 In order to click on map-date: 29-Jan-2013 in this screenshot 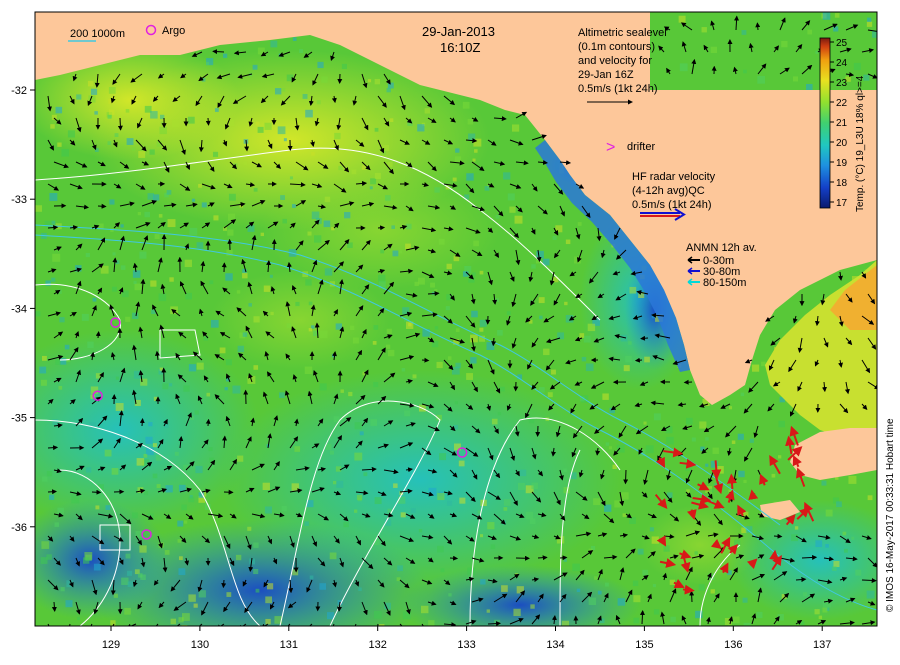, I will do `click(458, 31)`.